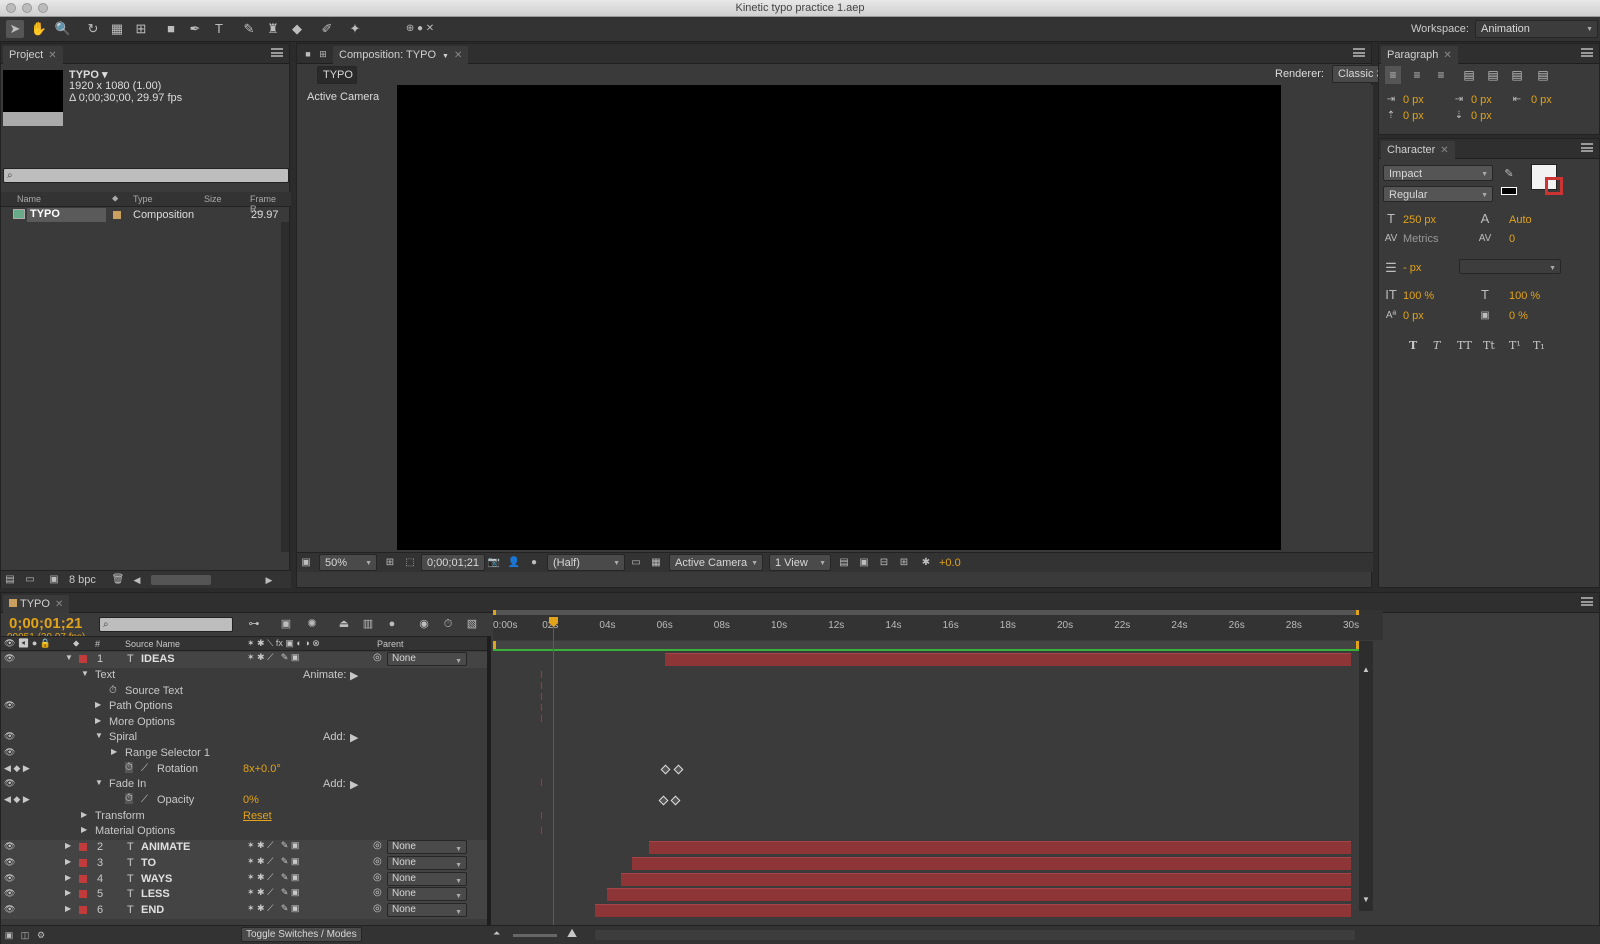 The width and height of the screenshot is (1600, 944). Describe the element at coordinates (244, 785) in the screenshot. I see `property-fade-in: 👁 ▼ Fade In Add: ▶` at that location.